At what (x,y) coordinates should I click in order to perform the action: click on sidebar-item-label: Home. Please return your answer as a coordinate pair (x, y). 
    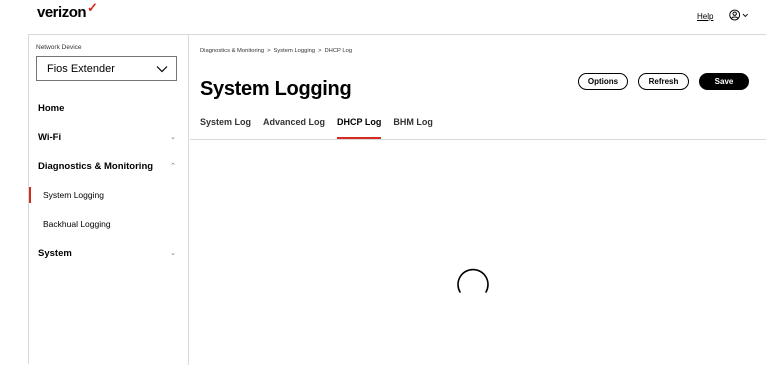
    Looking at the image, I should click on (51, 108).